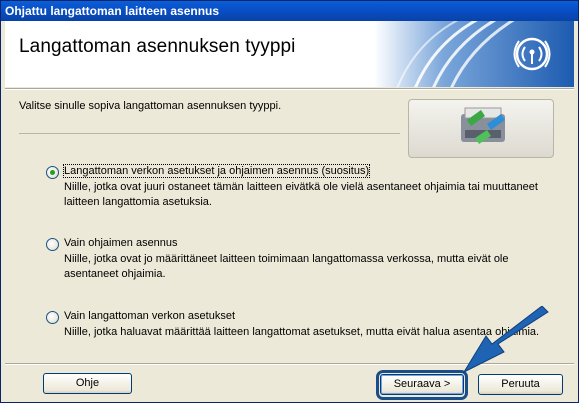  I want to click on header-divider, so click(289, 89).